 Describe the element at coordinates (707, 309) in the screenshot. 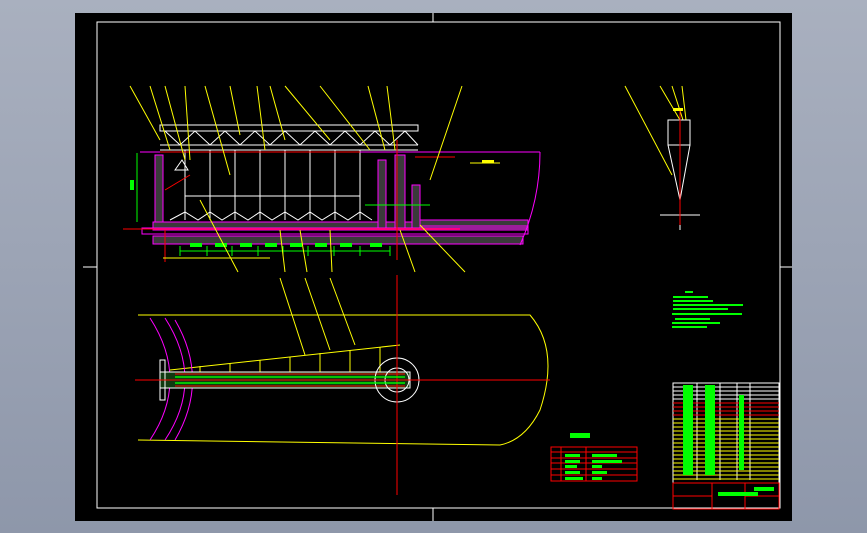

I see `technical-notes` at that location.